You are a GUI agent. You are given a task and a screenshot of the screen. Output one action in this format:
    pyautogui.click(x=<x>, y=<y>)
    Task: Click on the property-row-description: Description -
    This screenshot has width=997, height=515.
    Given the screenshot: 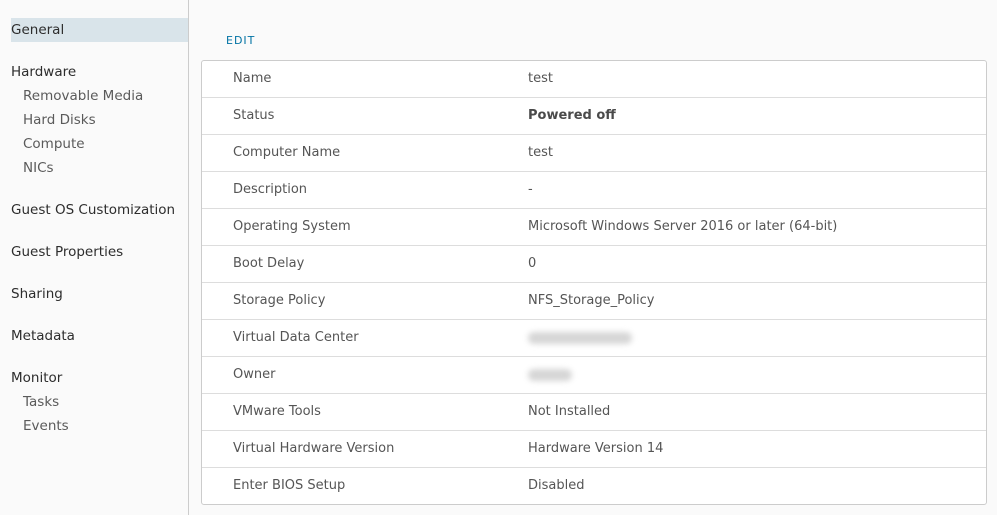 What is the action you would take?
    pyautogui.click(x=594, y=190)
    